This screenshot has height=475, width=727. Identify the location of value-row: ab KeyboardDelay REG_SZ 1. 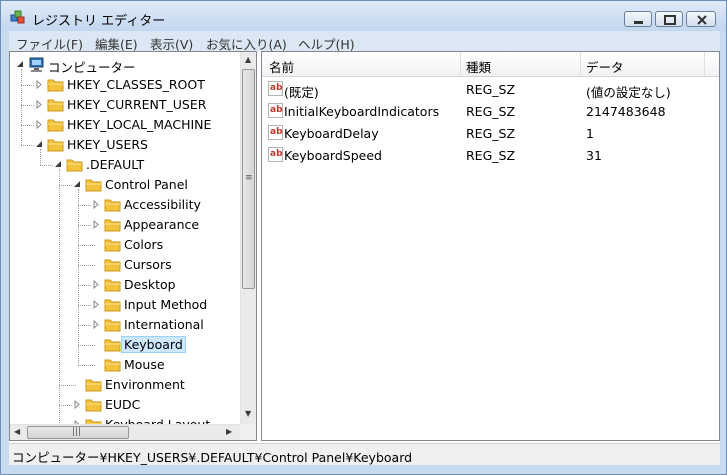
(490, 133).